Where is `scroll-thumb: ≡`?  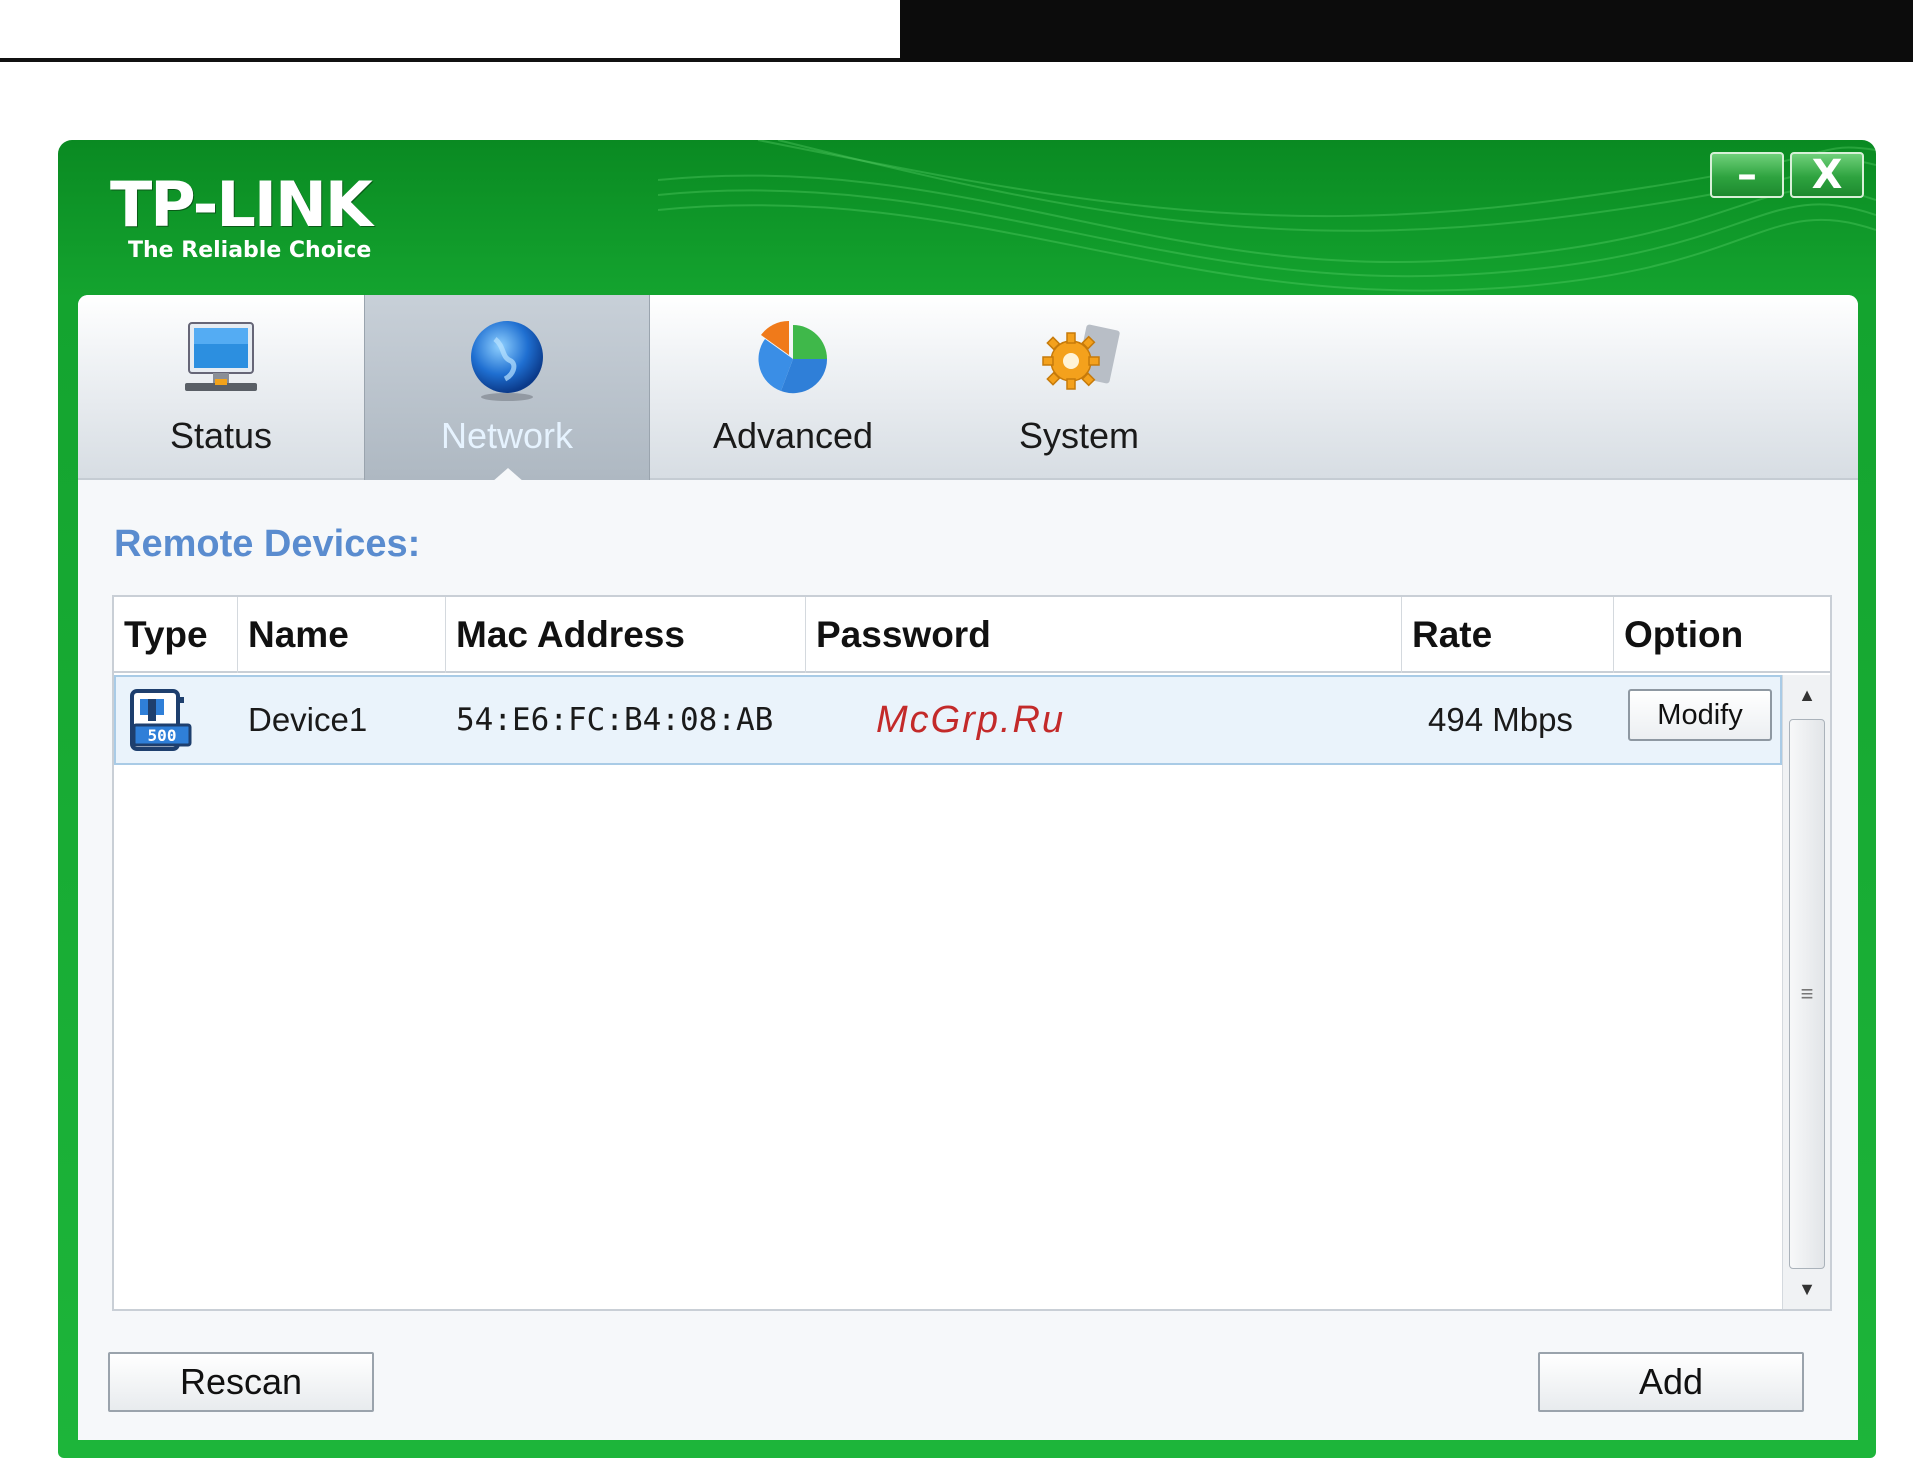
scroll-thumb: ≡ is located at coordinates (1807, 994).